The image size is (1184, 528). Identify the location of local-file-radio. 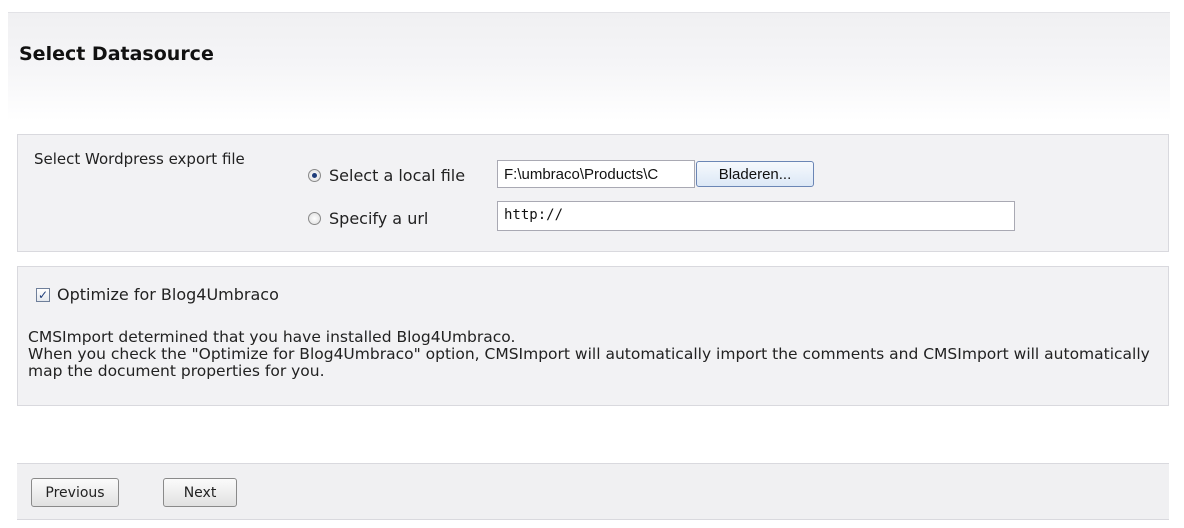
(314, 175).